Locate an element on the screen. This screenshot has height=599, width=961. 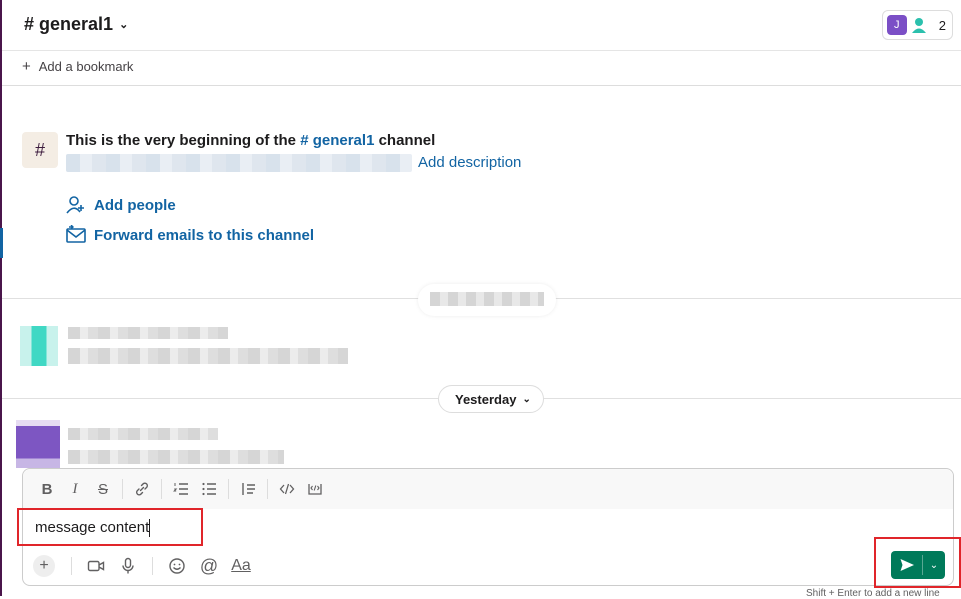
intro-channel-link: # general1 is located at coordinates (337, 140).